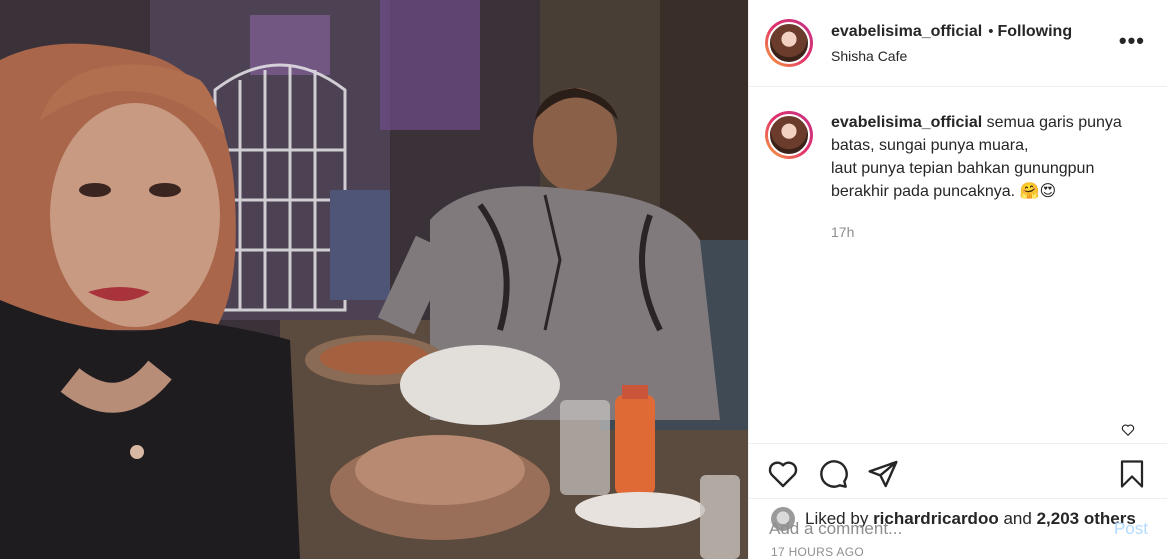 The image size is (1167, 559). I want to click on caption-text-line2: batas, sungai punya muara,, so click(930, 145).